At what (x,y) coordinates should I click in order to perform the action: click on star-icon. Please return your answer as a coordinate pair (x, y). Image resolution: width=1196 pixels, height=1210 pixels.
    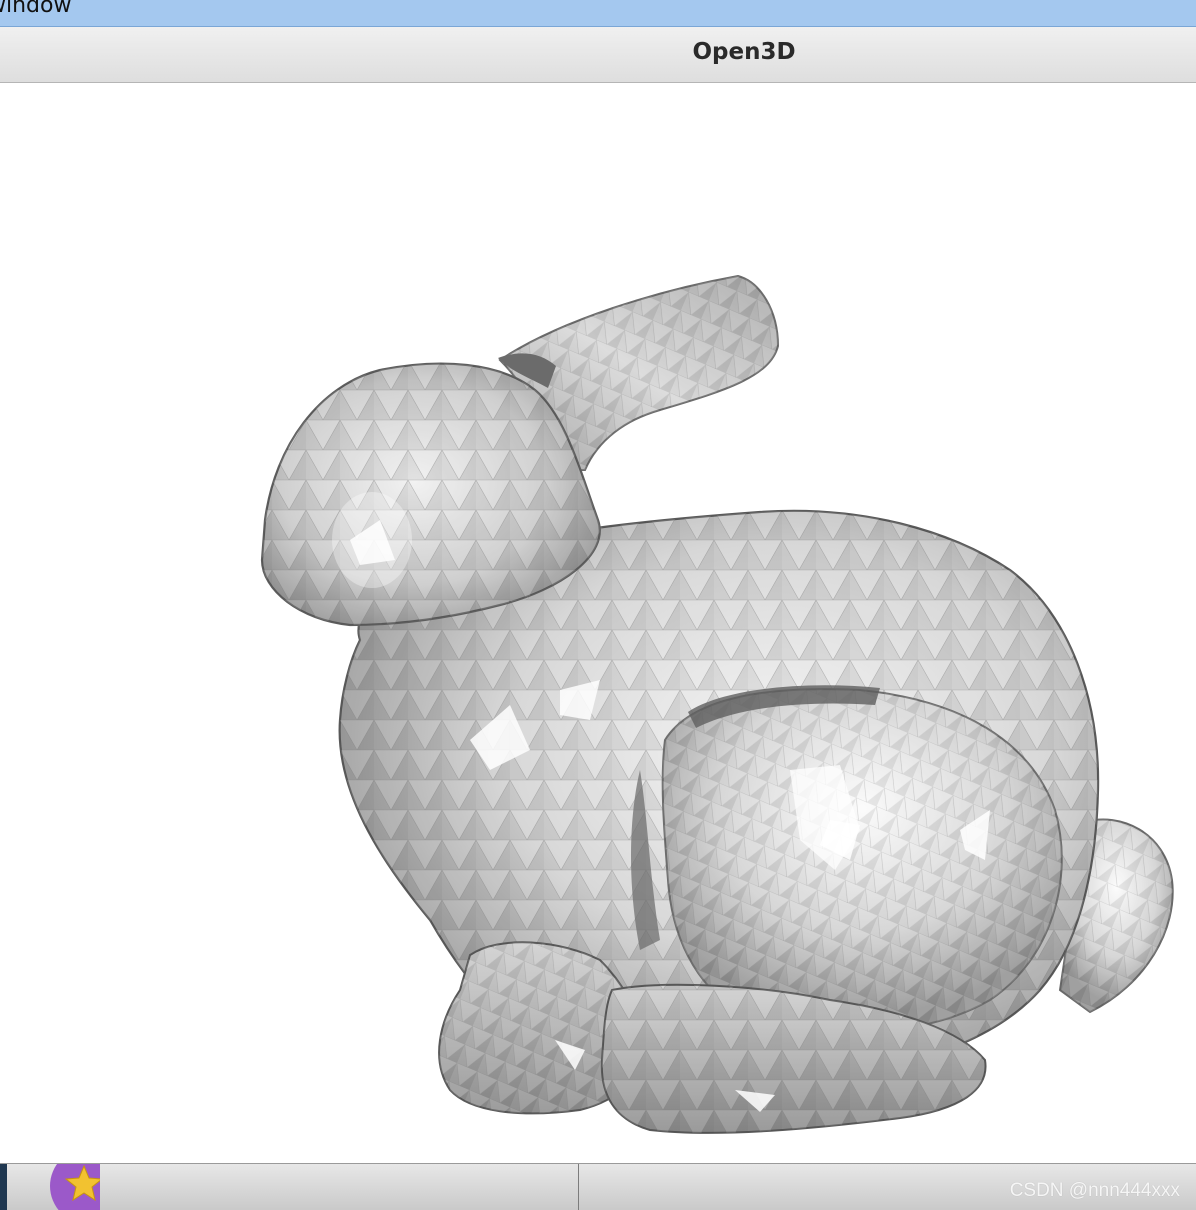
    Looking at the image, I should click on (88, 1187).